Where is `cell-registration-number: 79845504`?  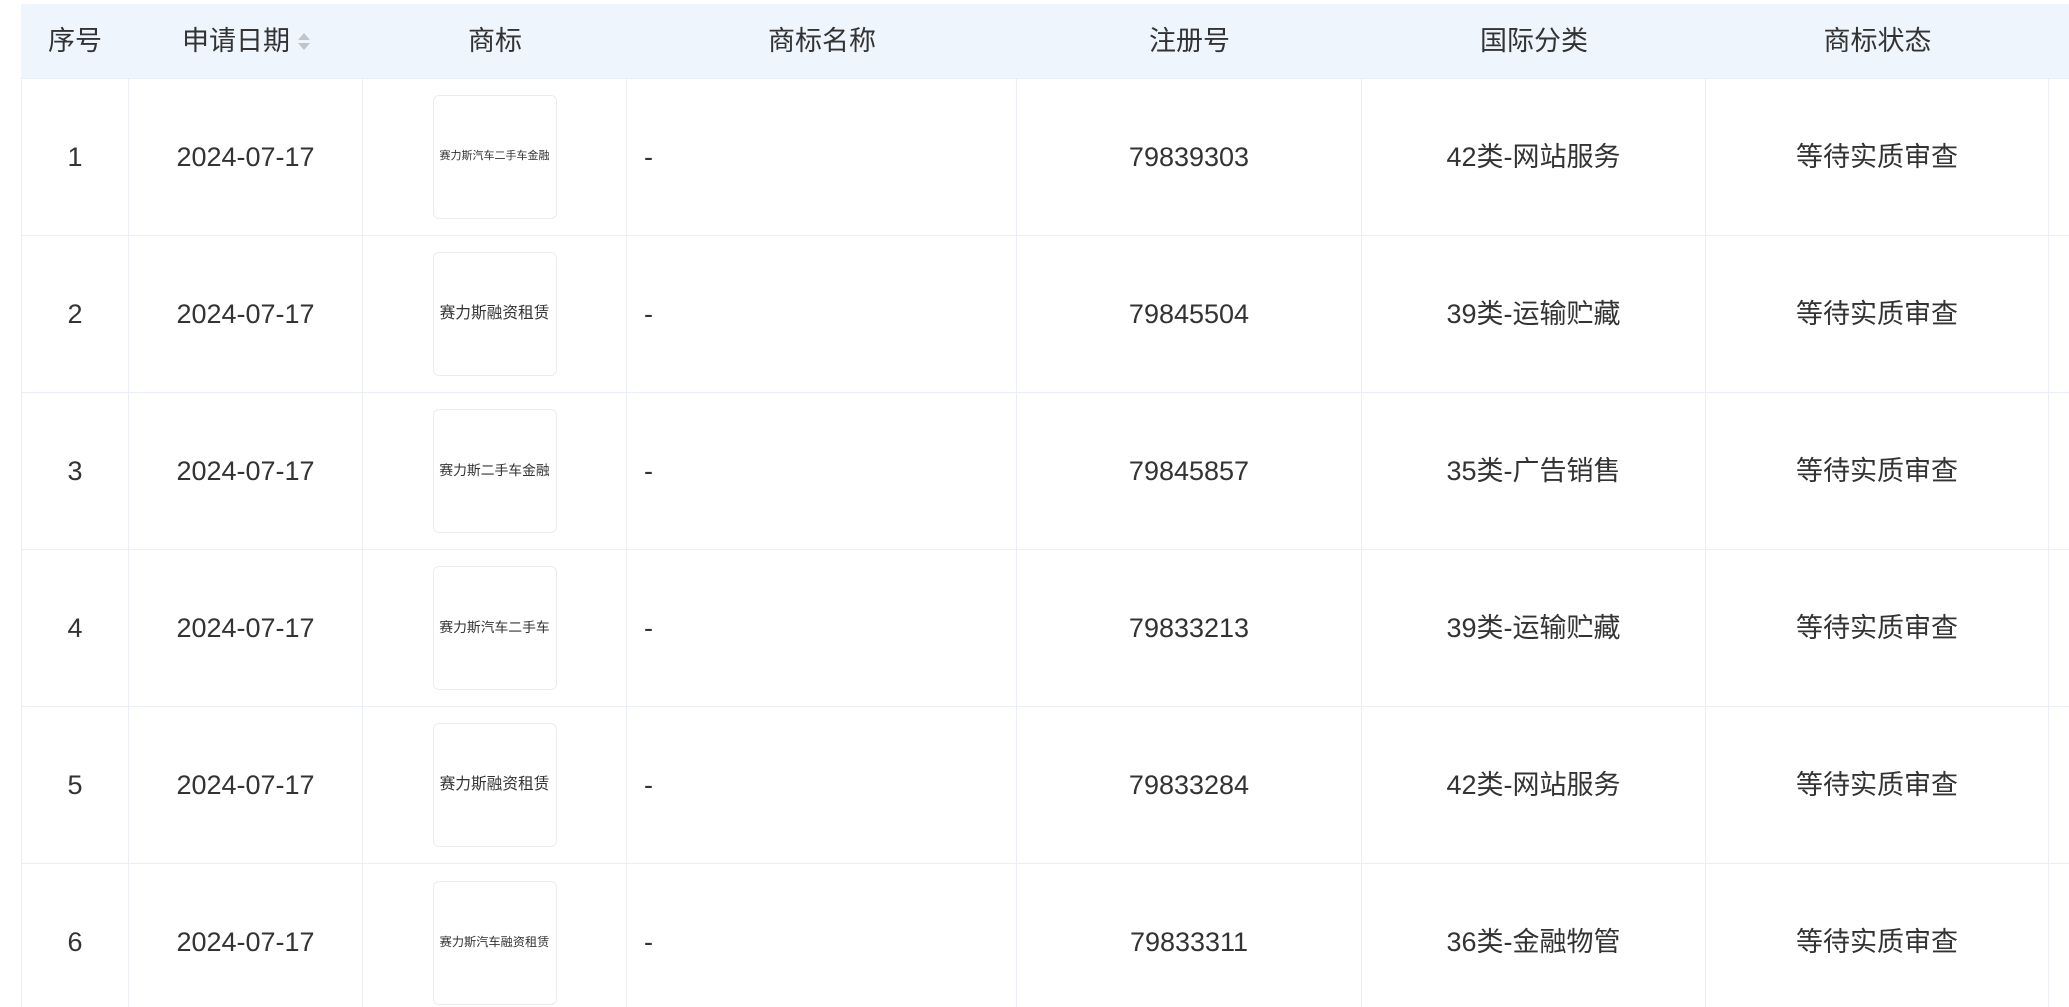 cell-registration-number: 79845504 is located at coordinates (1189, 314).